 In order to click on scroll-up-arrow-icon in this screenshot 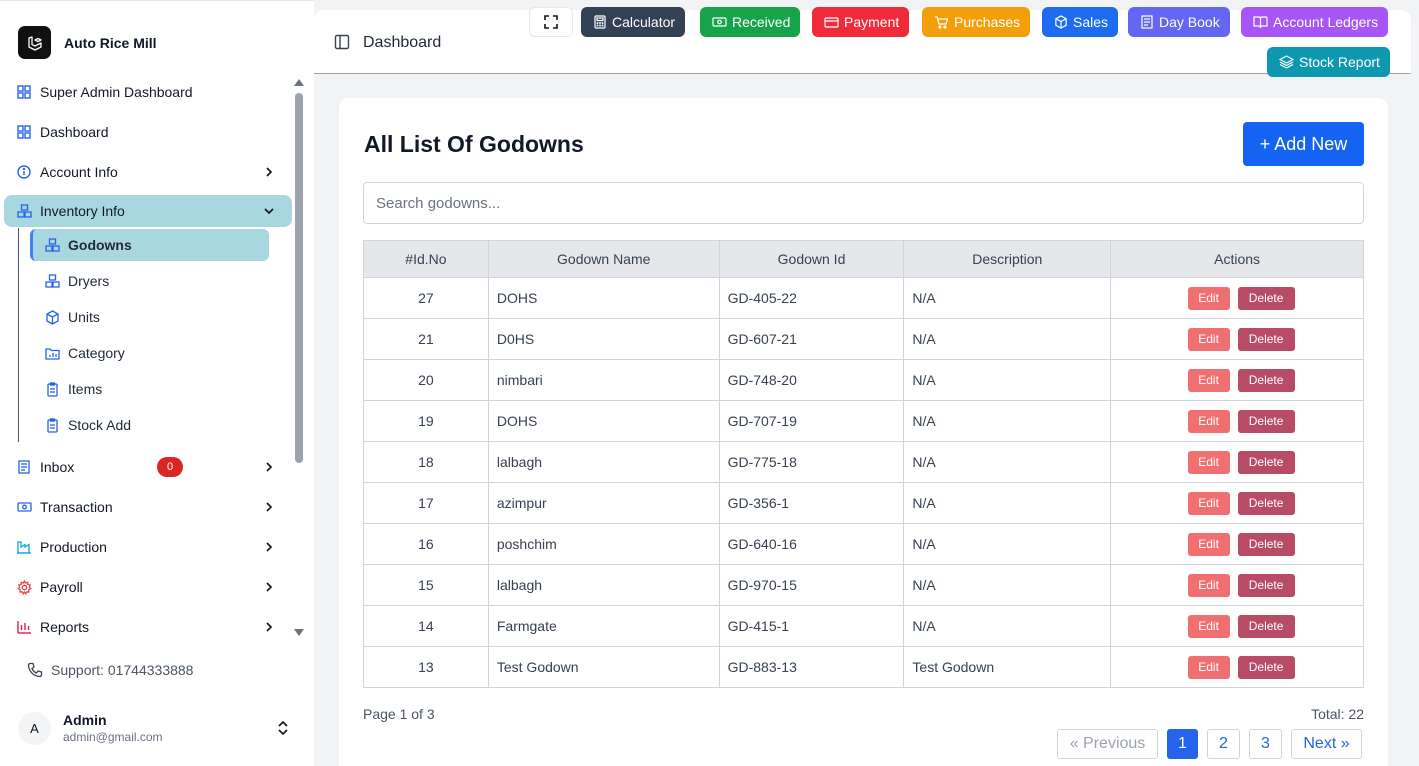, I will do `click(299, 82)`.